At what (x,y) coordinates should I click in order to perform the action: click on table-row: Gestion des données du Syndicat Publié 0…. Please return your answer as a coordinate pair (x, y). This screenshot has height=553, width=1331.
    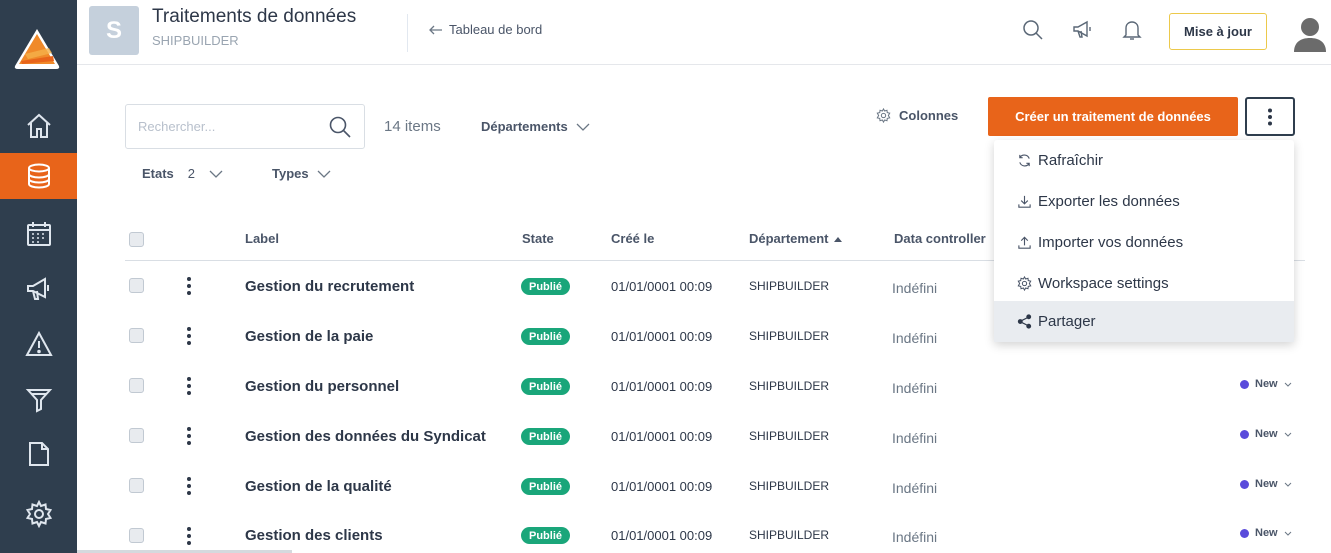
    Looking at the image, I should click on (715, 436).